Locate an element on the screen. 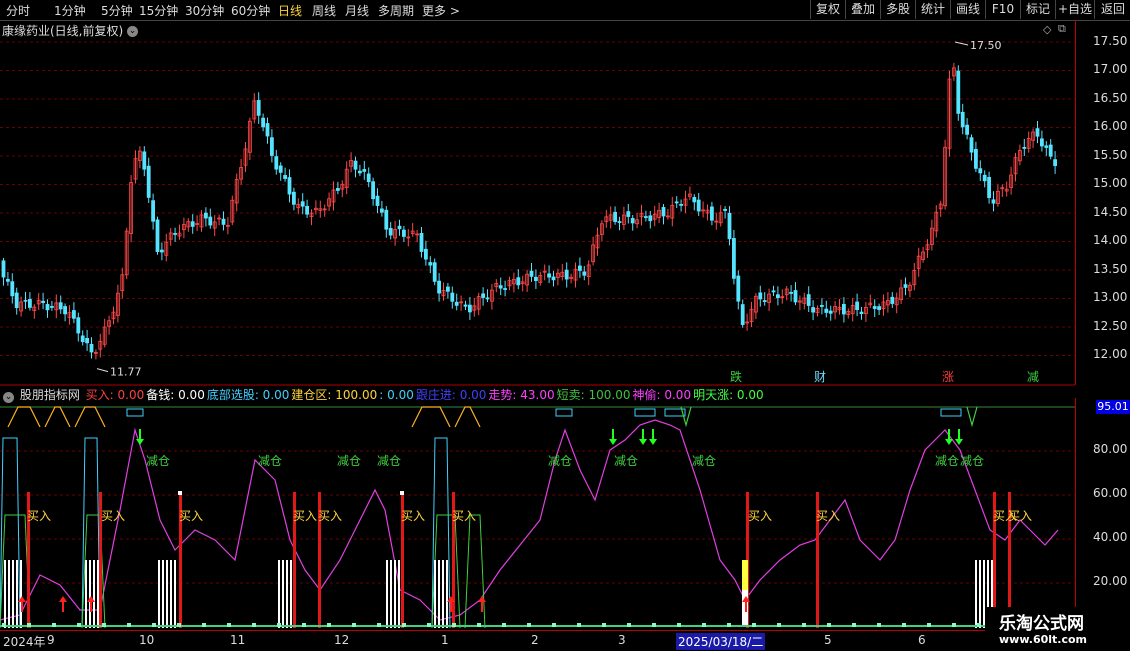 The height and width of the screenshot is (651, 1130). collapse-icon: ⌄ is located at coordinates (8, 397).